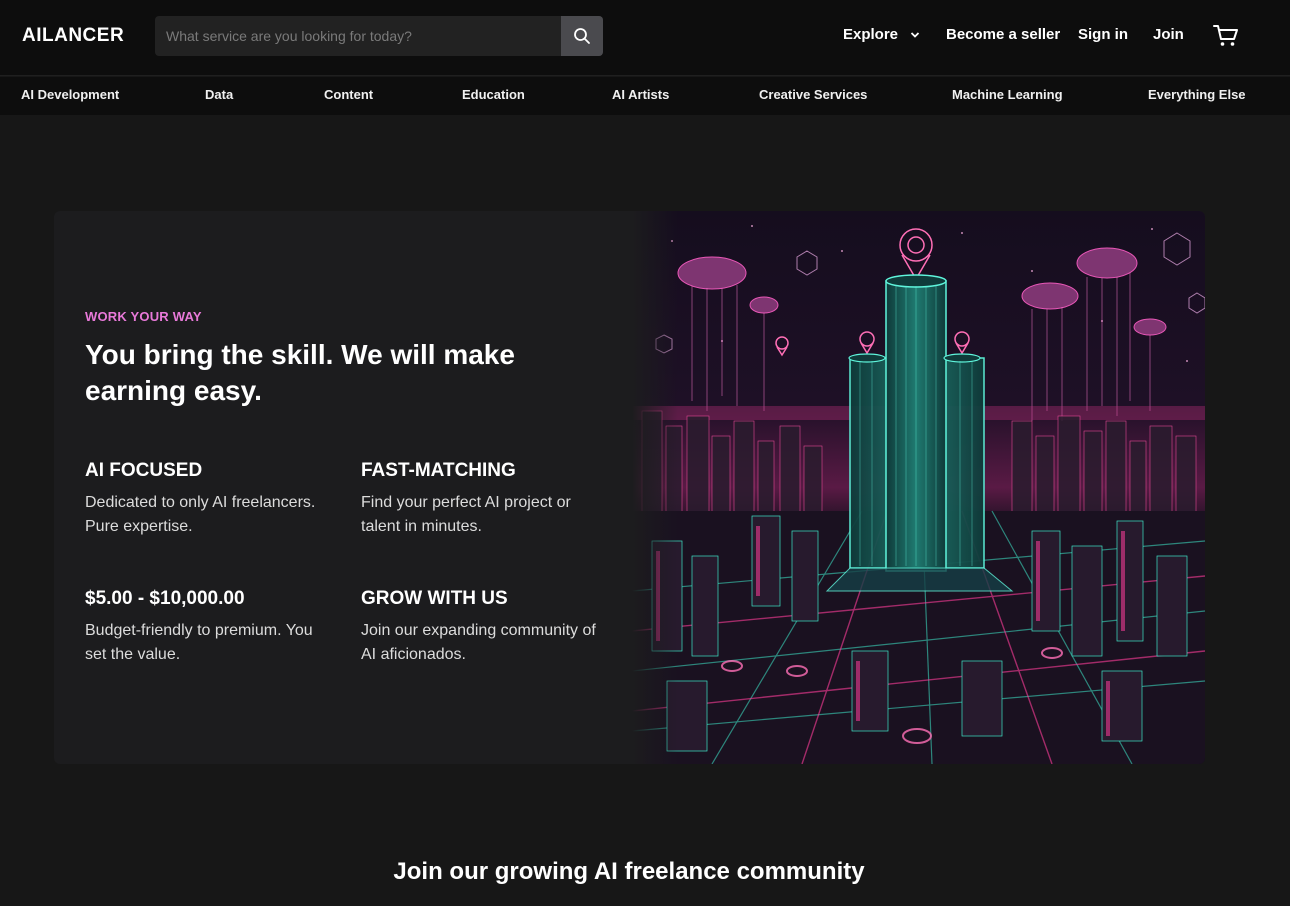 The image size is (1290, 906). What do you see at coordinates (1003, 34) in the screenshot?
I see `become-seller-link: Become a seller` at bounding box center [1003, 34].